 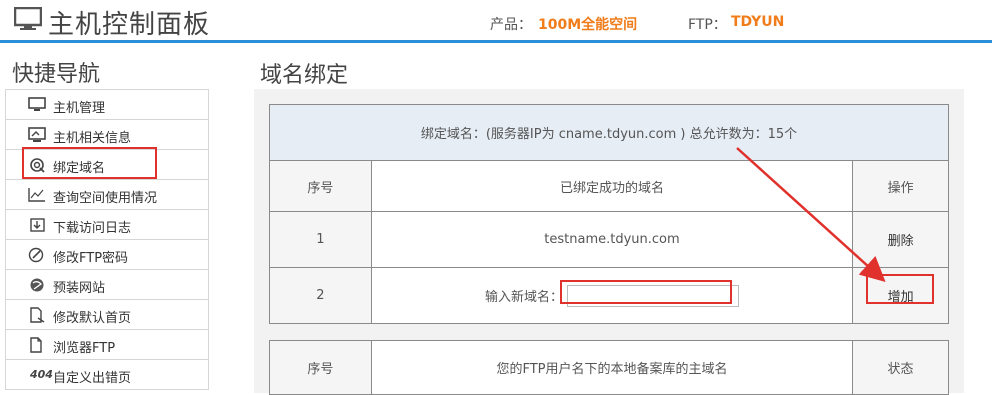 I want to click on product-value: 100M全能空间, so click(x=588, y=25).